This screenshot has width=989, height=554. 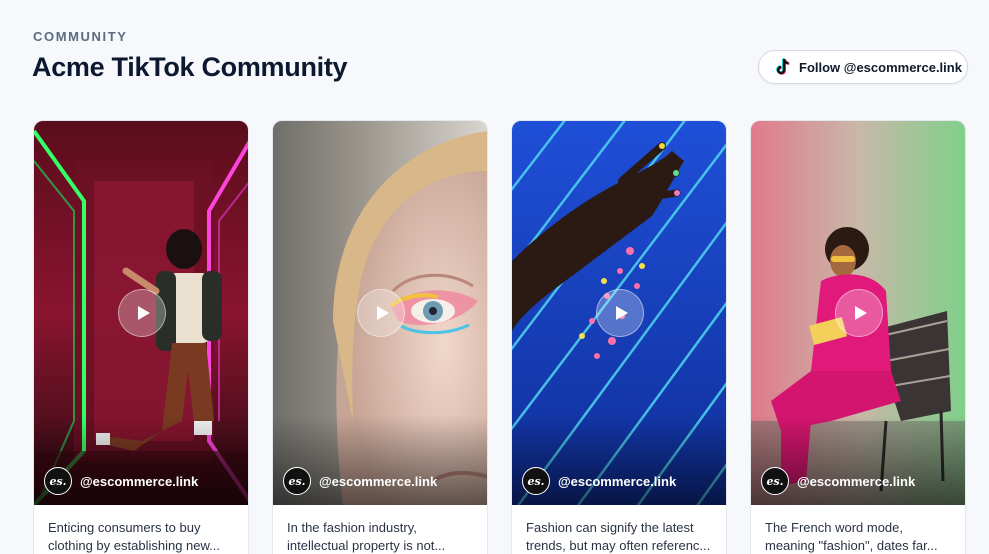 What do you see at coordinates (190, 67) in the screenshot?
I see `page-title: Acme TikTok Community` at bounding box center [190, 67].